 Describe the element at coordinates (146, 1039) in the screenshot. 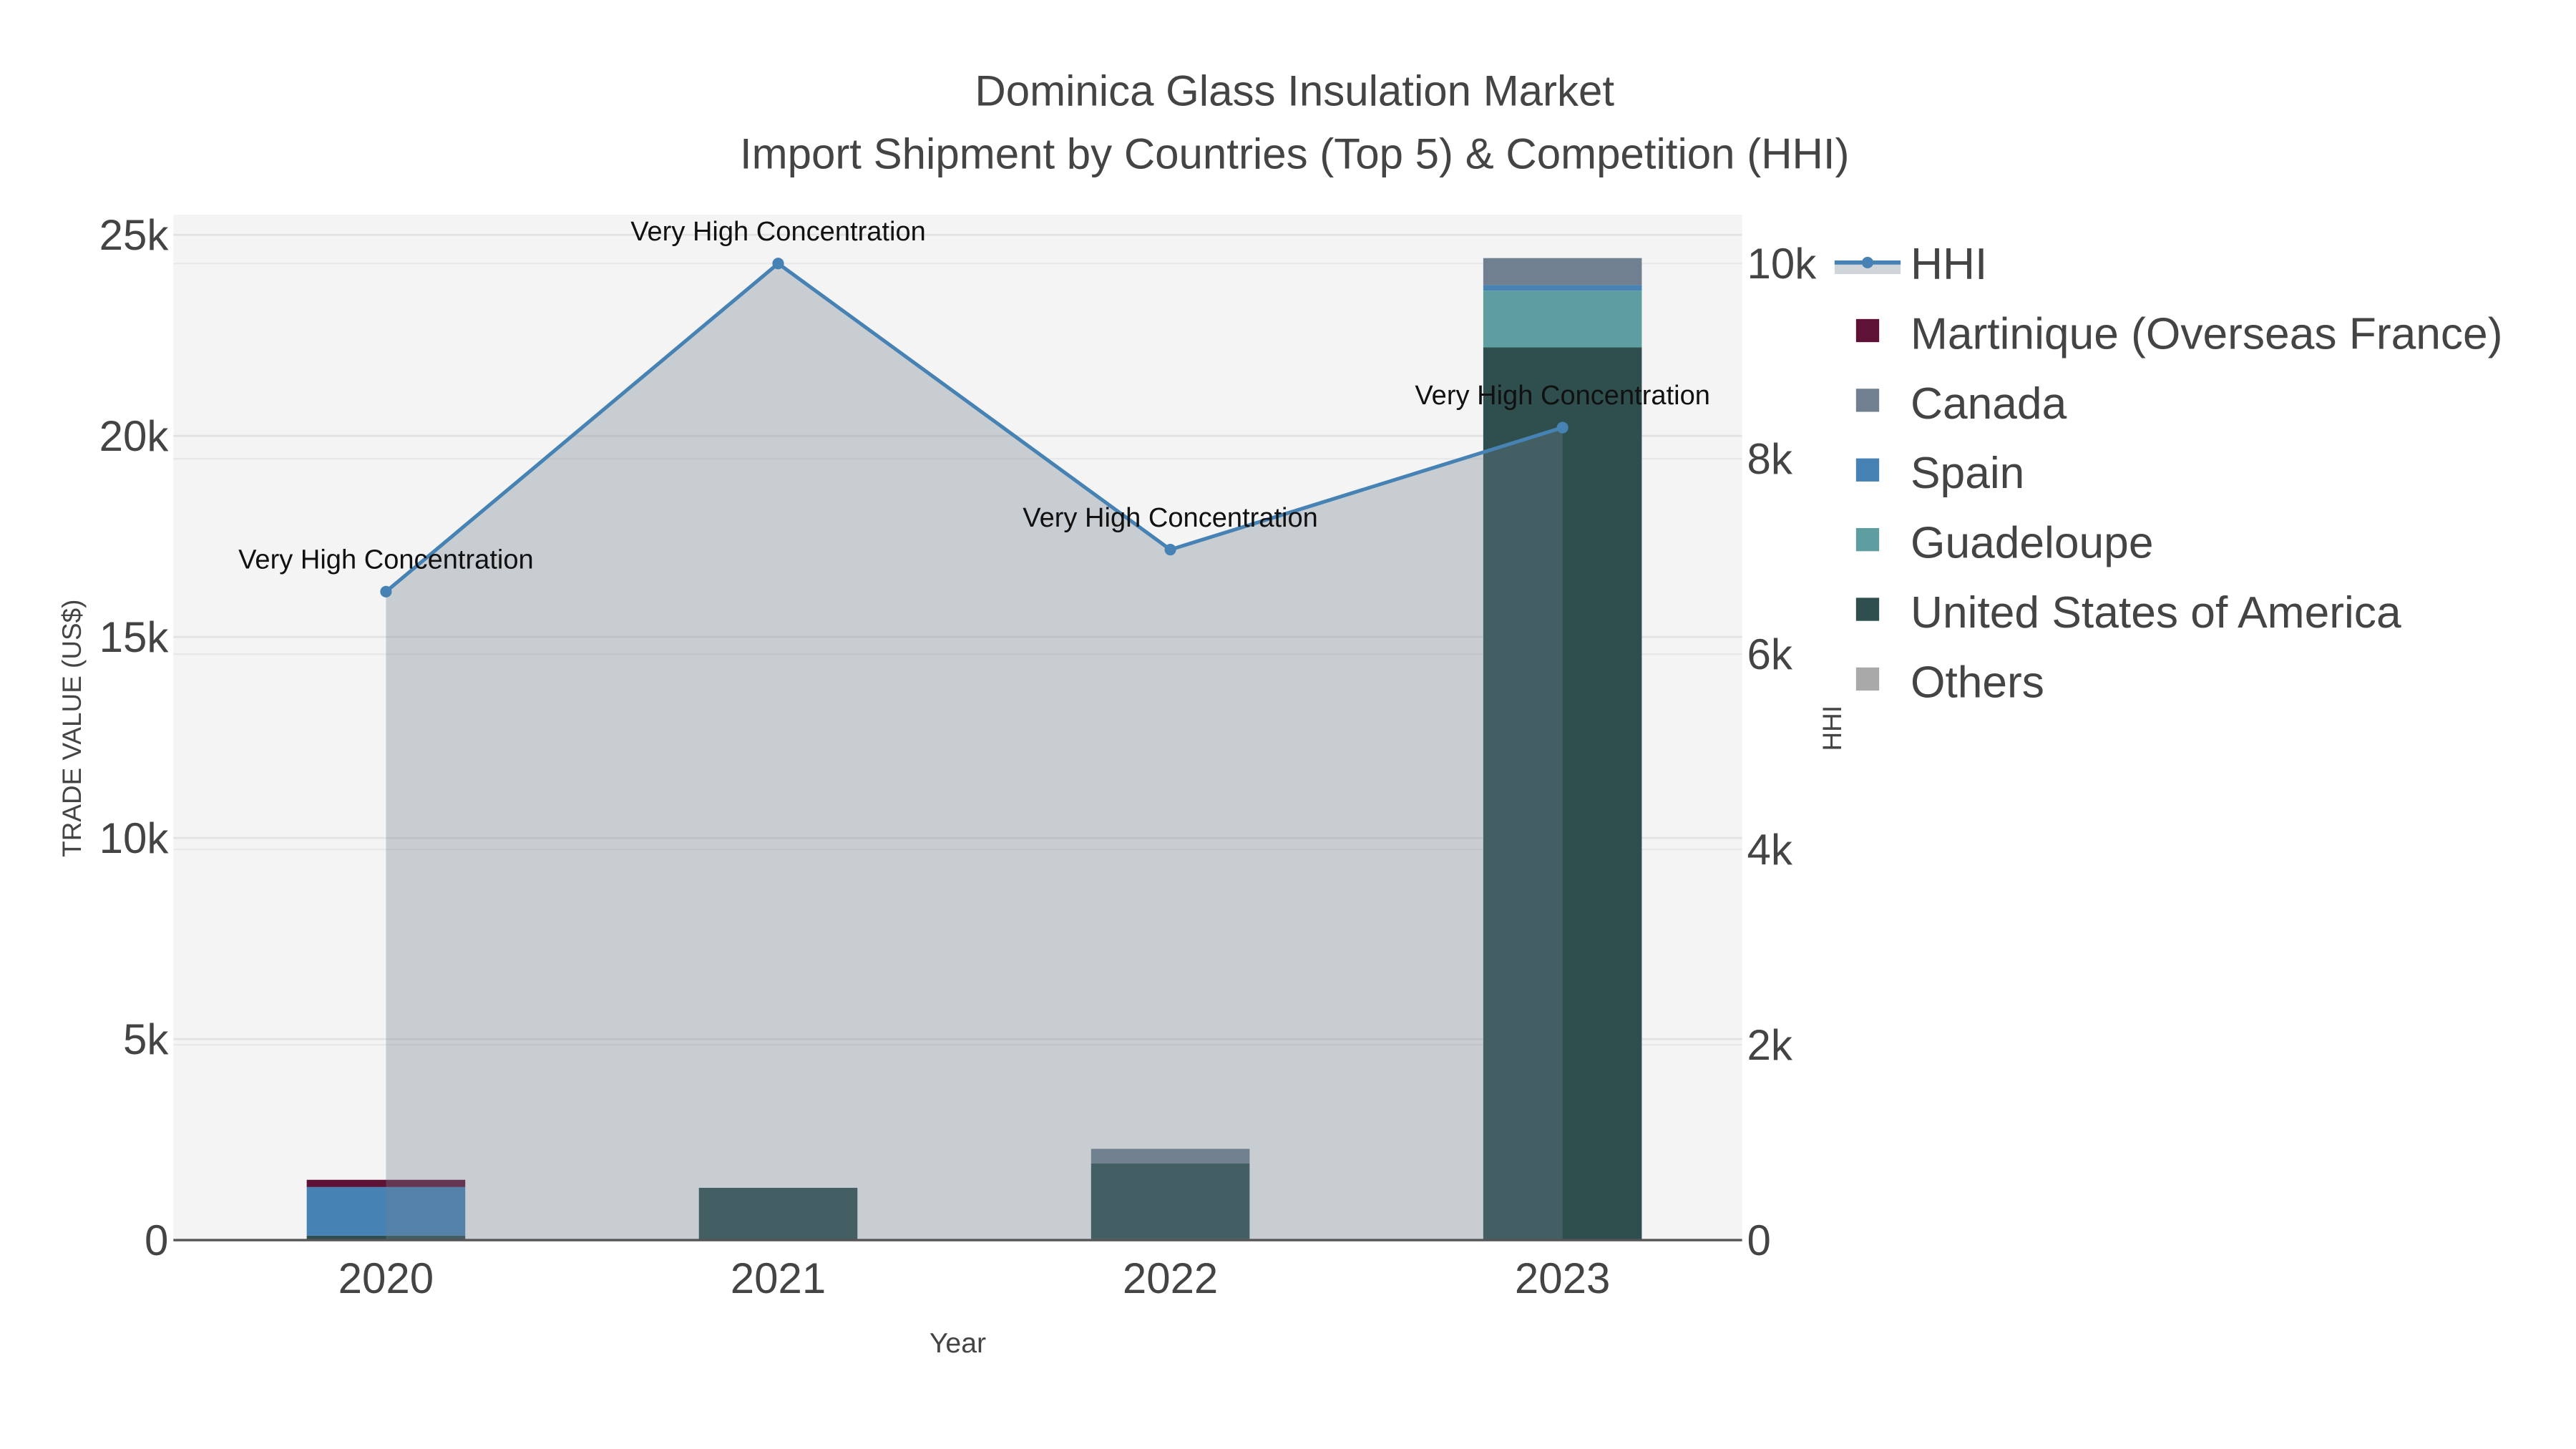

I see `y-tick-label: 5k` at that location.